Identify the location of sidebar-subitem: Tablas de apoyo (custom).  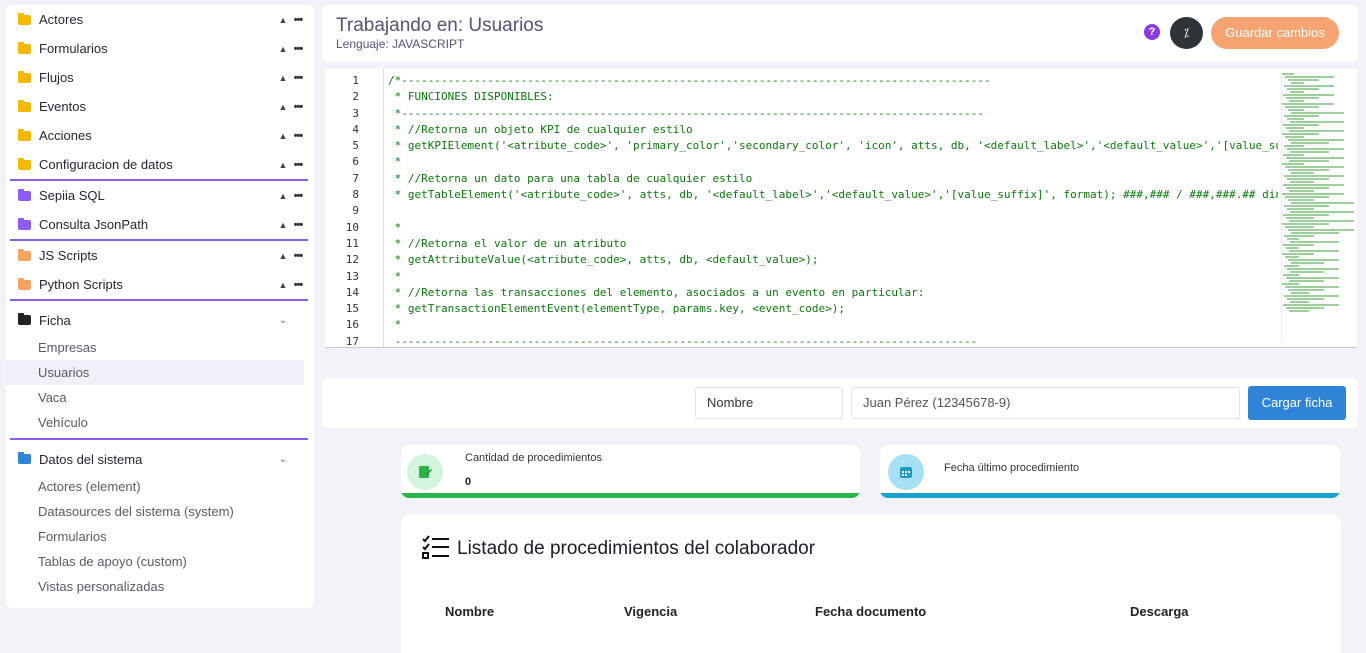
(160, 561).